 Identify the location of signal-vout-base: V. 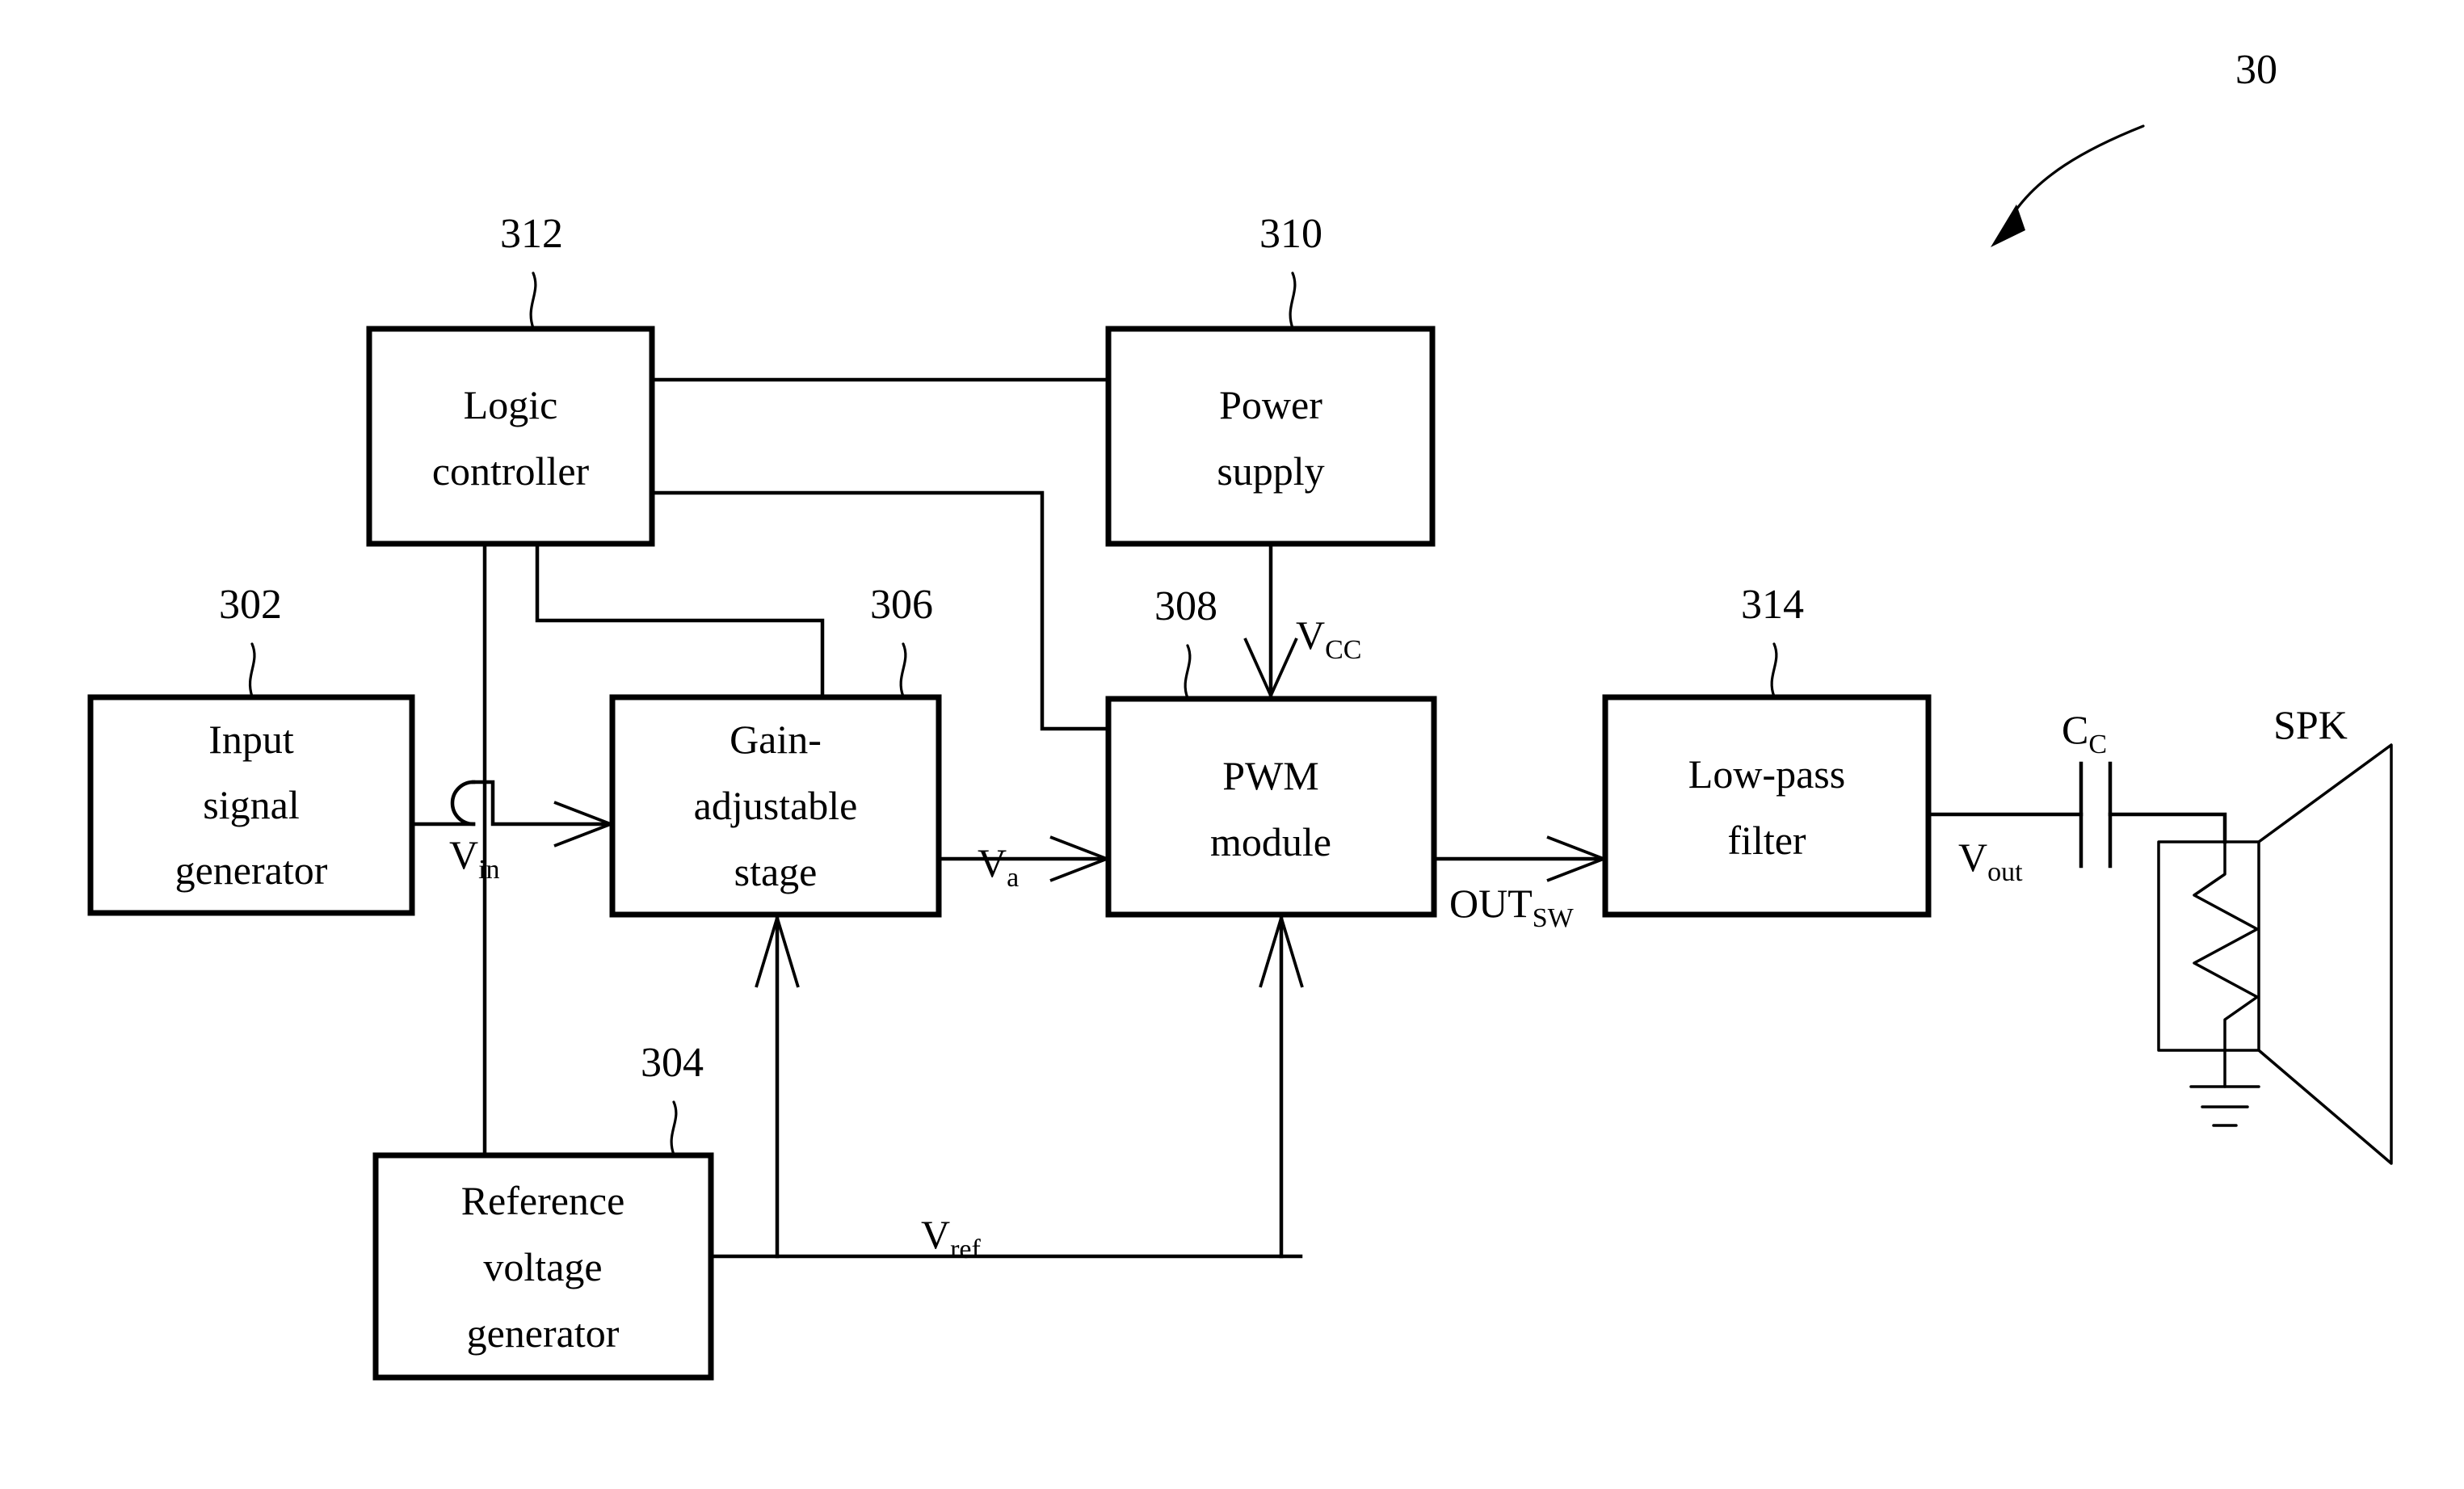
(1973, 857).